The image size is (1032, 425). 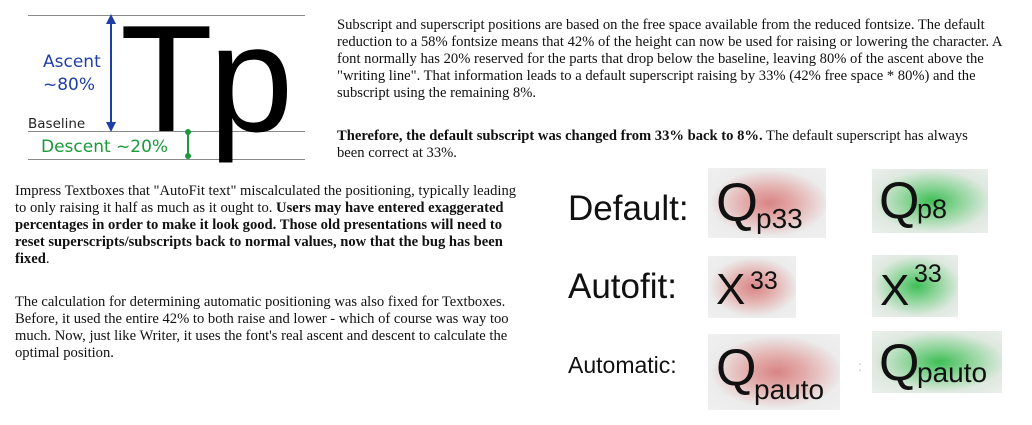 What do you see at coordinates (731, 289) in the screenshot?
I see `autofit-before-base: X` at bounding box center [731, 289].